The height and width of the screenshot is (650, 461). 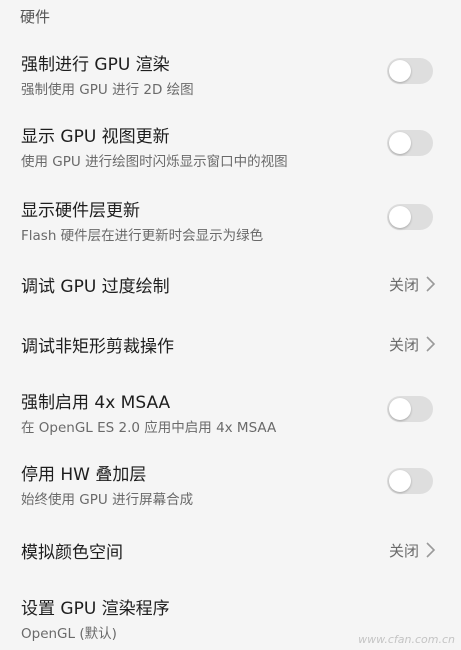 What do you see at coordinates (230, 71) in the screenshot?
I see `setting-force-gpu-rendering: 强制进行 GPU 渲染 强制使用 GPU 进行 2D 绘图` at bounding box center [230, 71].